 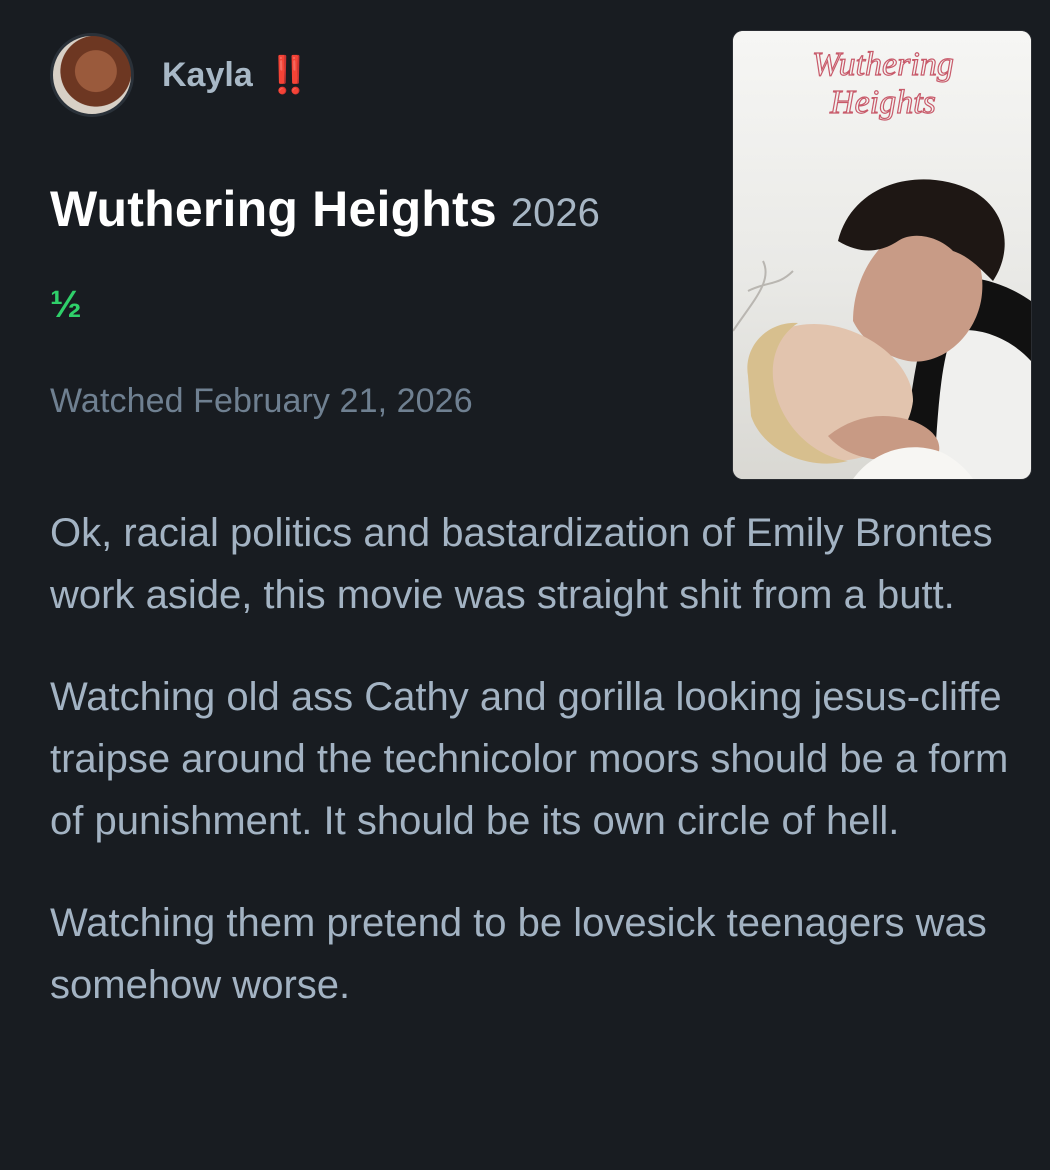 I want to click on film-title-row: Wuthering Heights 2026, so click(x=325, y=209).